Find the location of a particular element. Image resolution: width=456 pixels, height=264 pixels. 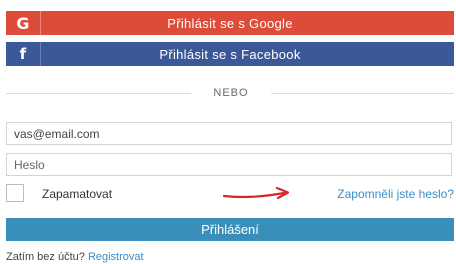

register-link: Registrovat is located at coordinates (116, 257).